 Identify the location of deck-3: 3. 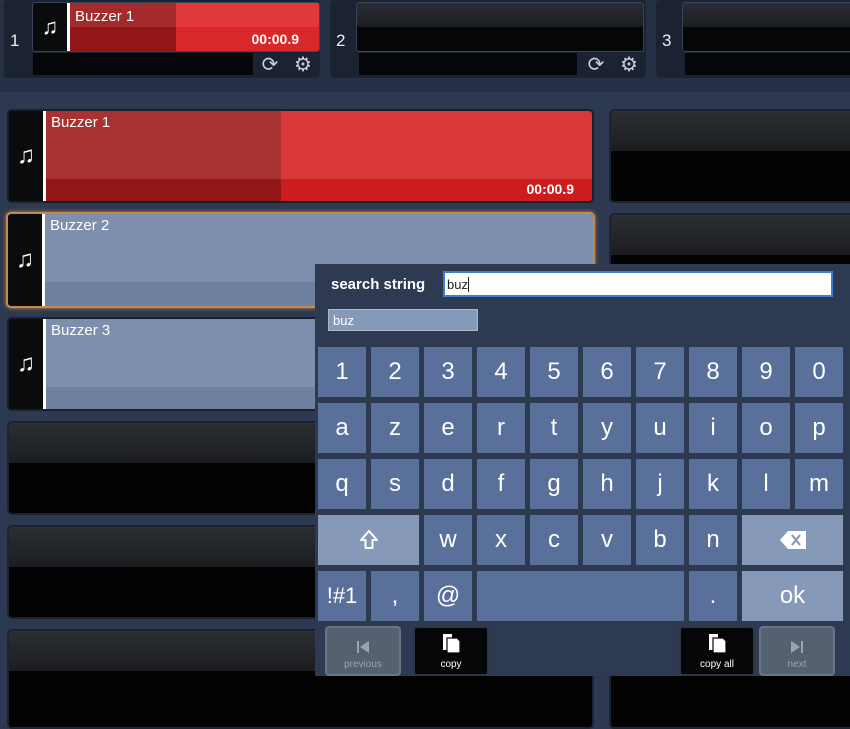
(753, 39).